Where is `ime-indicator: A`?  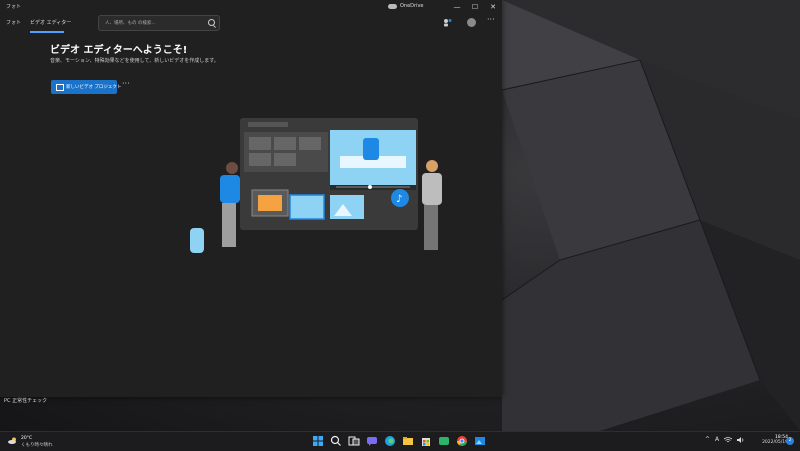 ime-indicator: A is located at coordinates (717, 439).